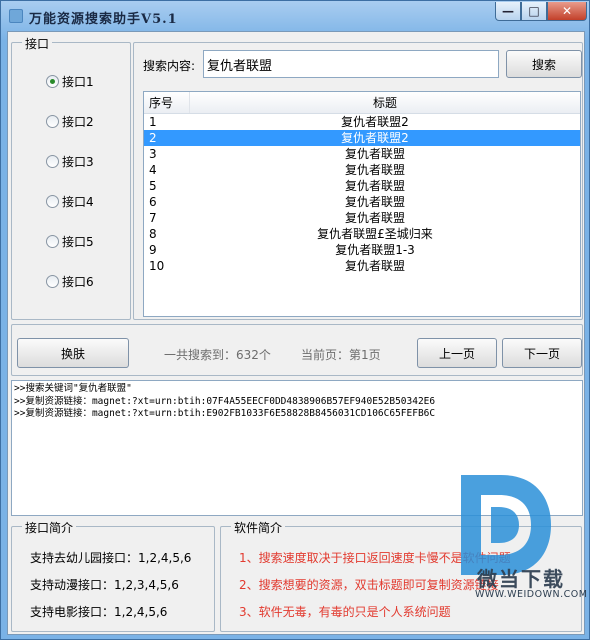 This screenshot has width=590, height=640. I want to click on next-page-button: 下一页, so click(542, 353).